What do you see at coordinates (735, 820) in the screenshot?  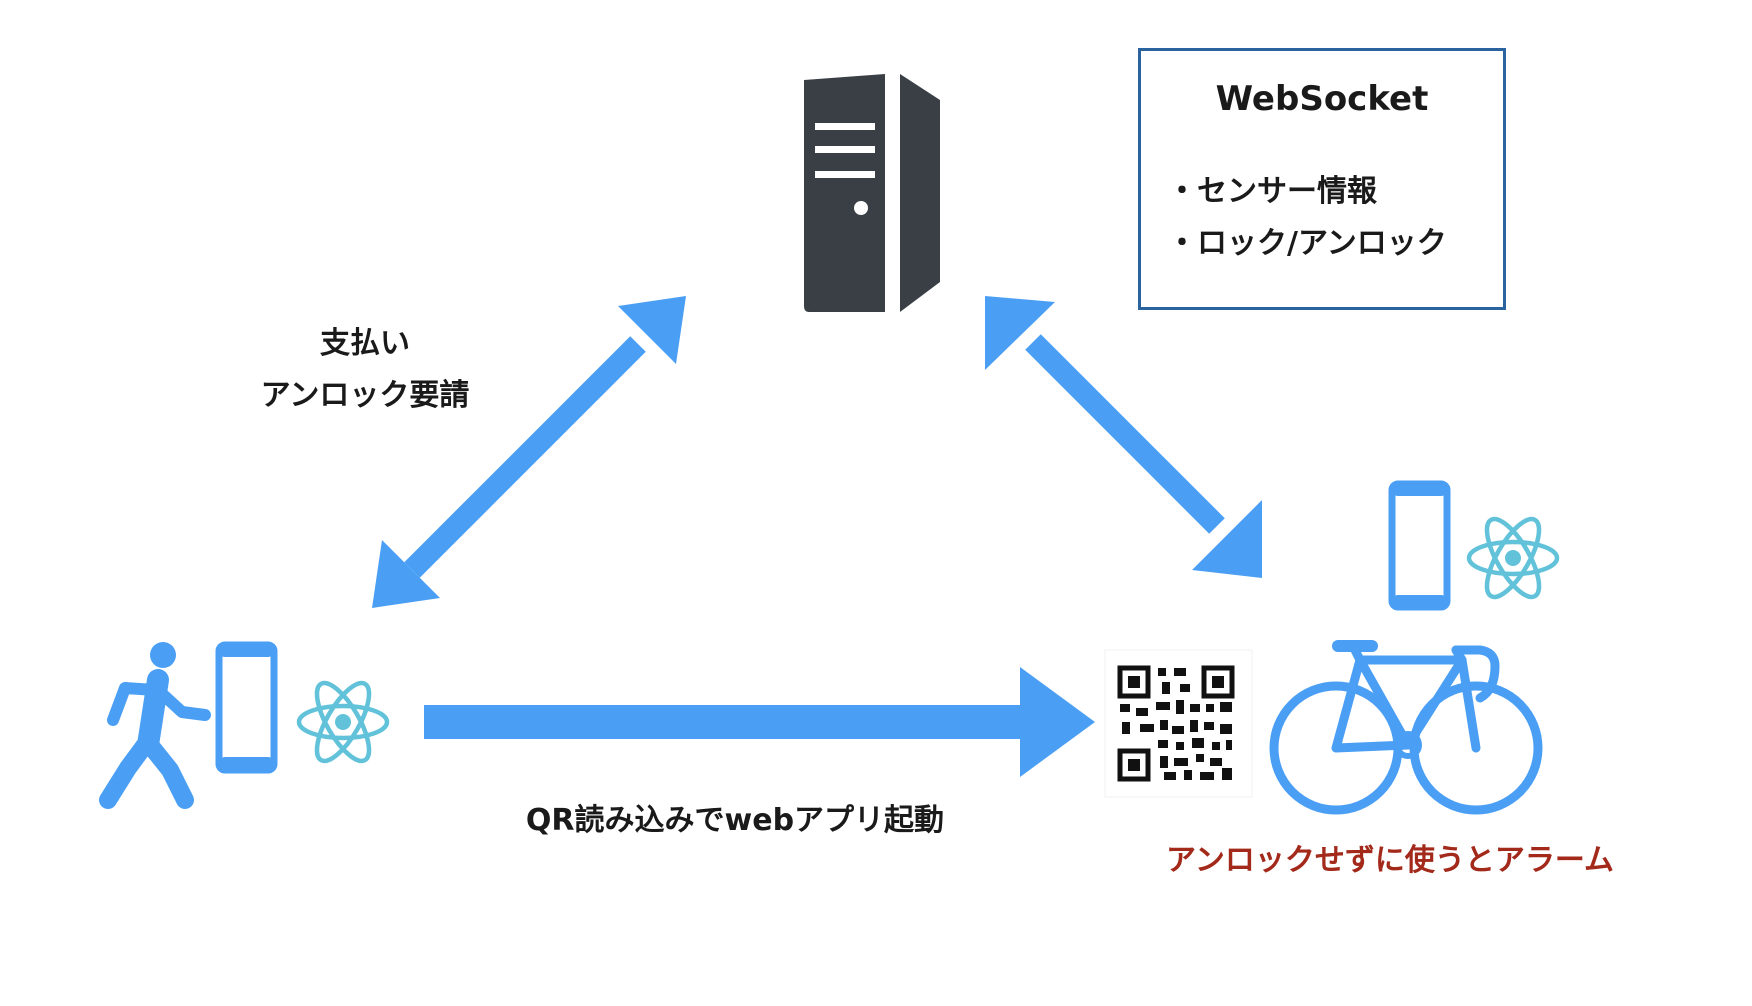 I see `label-qr-launch: QR読み込みでwebアプリ起動` at bounding box center [735, 820].